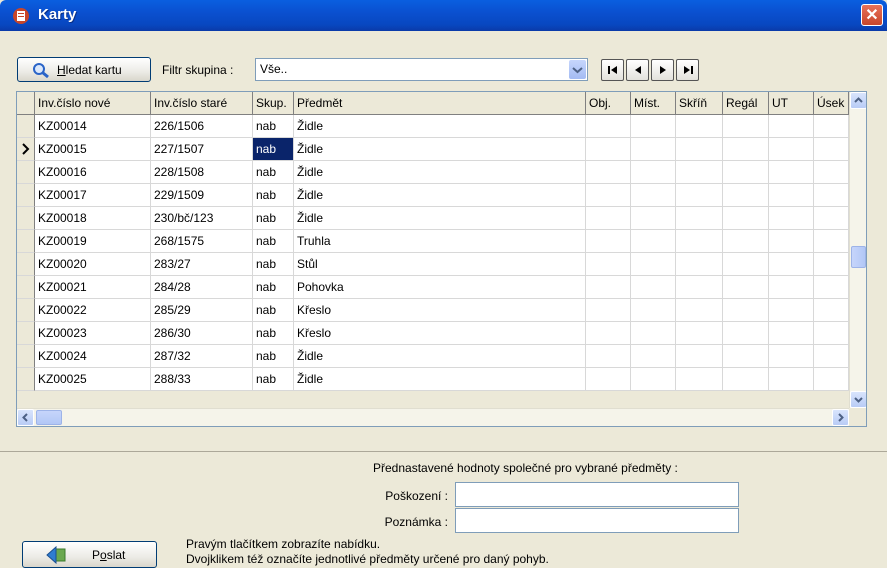  What do you see at coordinates (202, 287) in the screenshot?
I see `table-cell: 284/28` at bounding box center [202, 287].